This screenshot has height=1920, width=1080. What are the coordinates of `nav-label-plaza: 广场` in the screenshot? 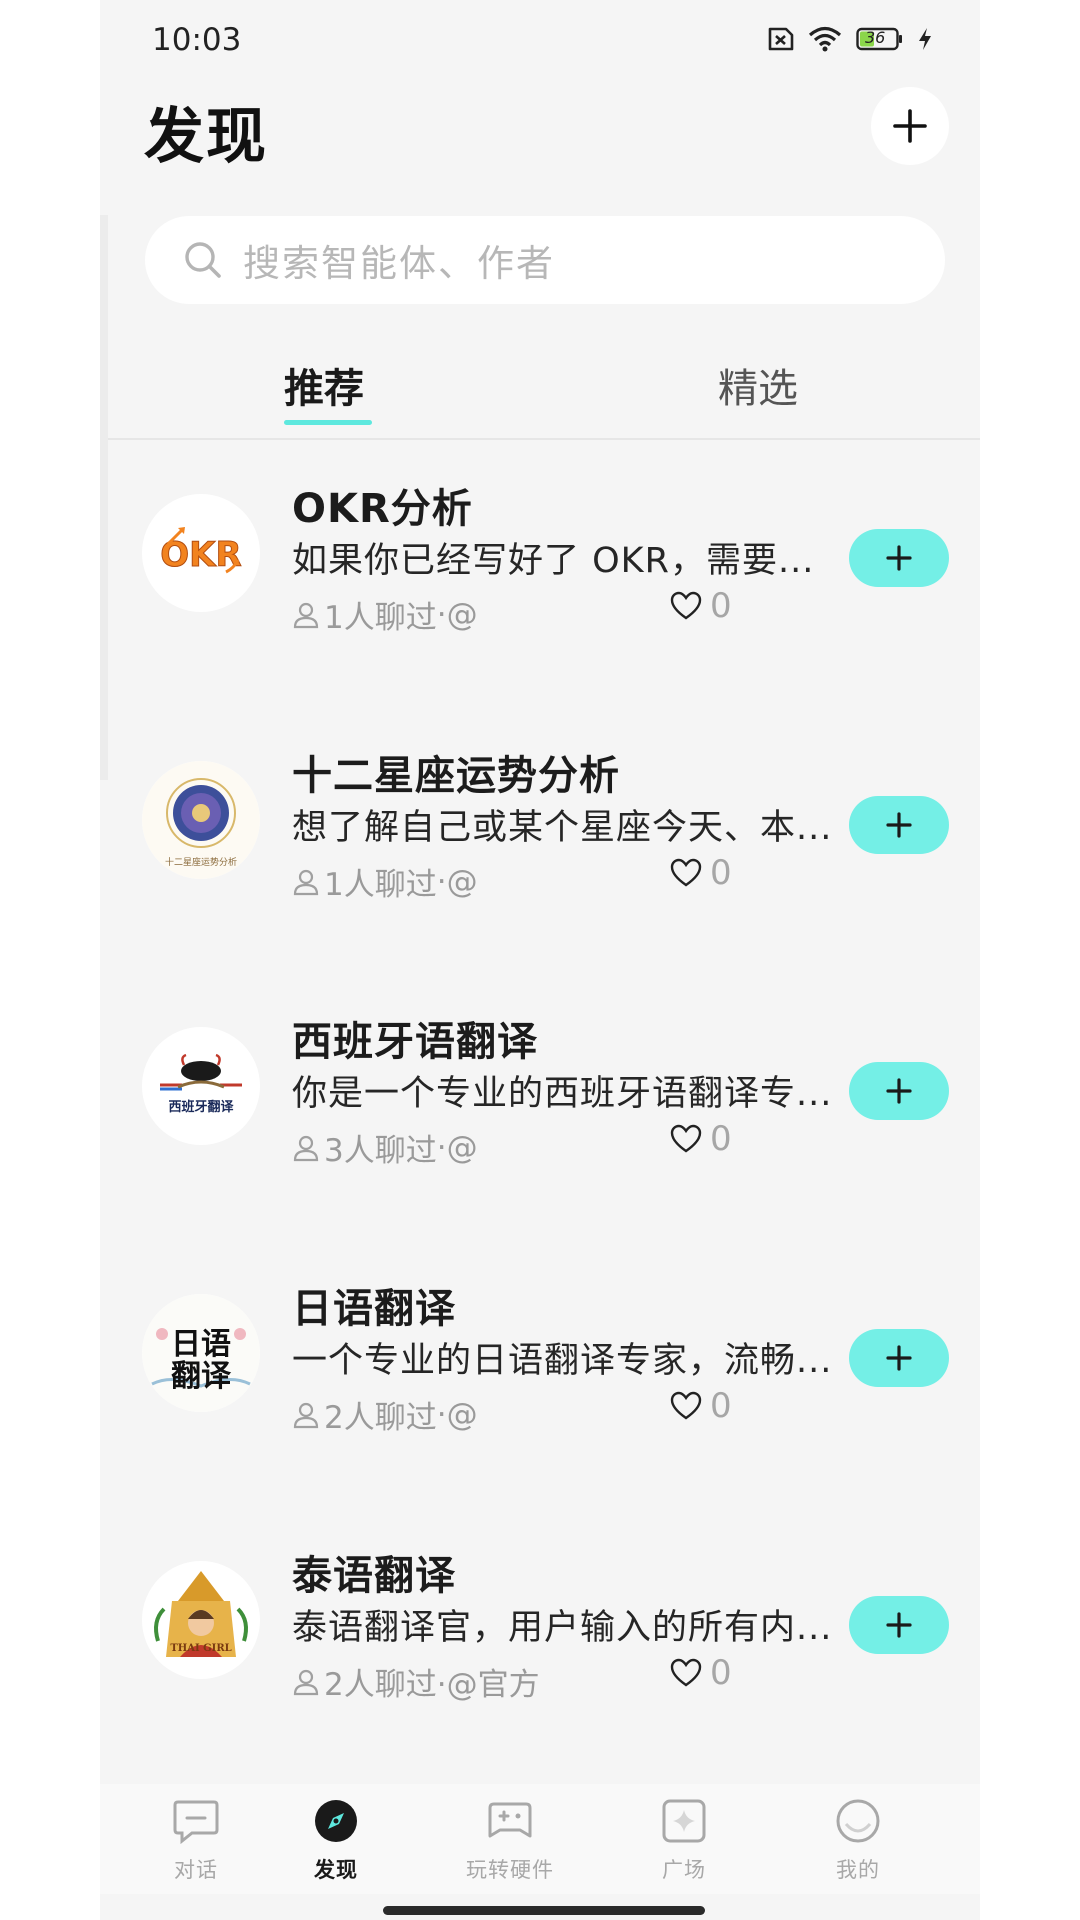 It's located at (684, 1870).